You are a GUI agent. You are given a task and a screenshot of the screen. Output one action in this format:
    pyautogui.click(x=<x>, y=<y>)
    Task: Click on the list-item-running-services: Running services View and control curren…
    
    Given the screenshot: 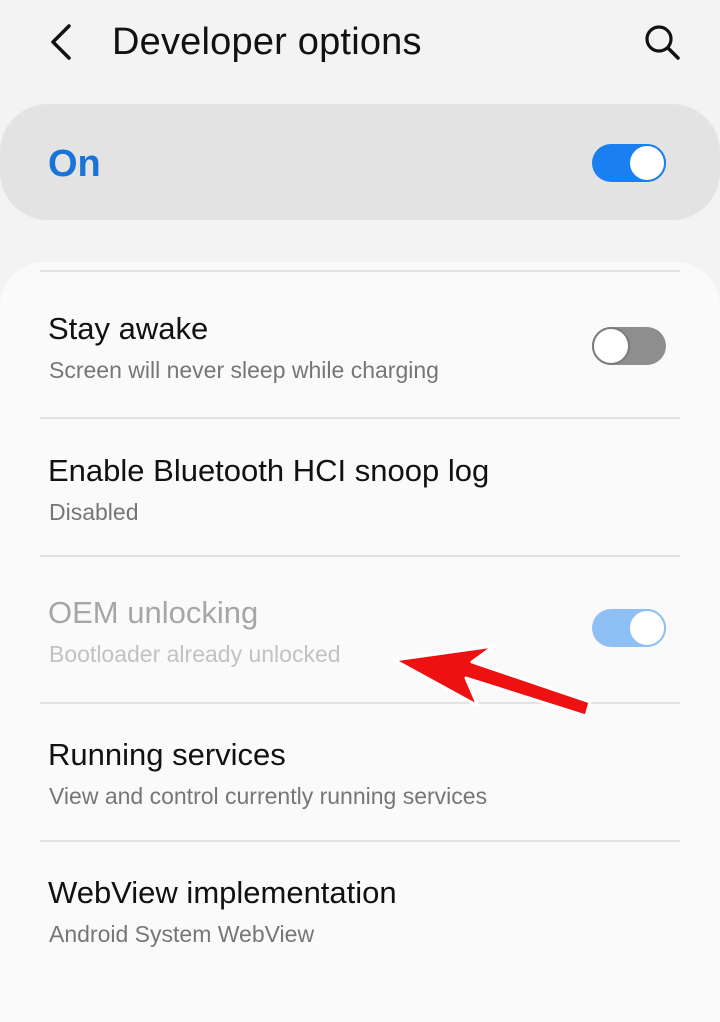 What is the action you would take?
    pyautogui.click(x=360, y=790)
    